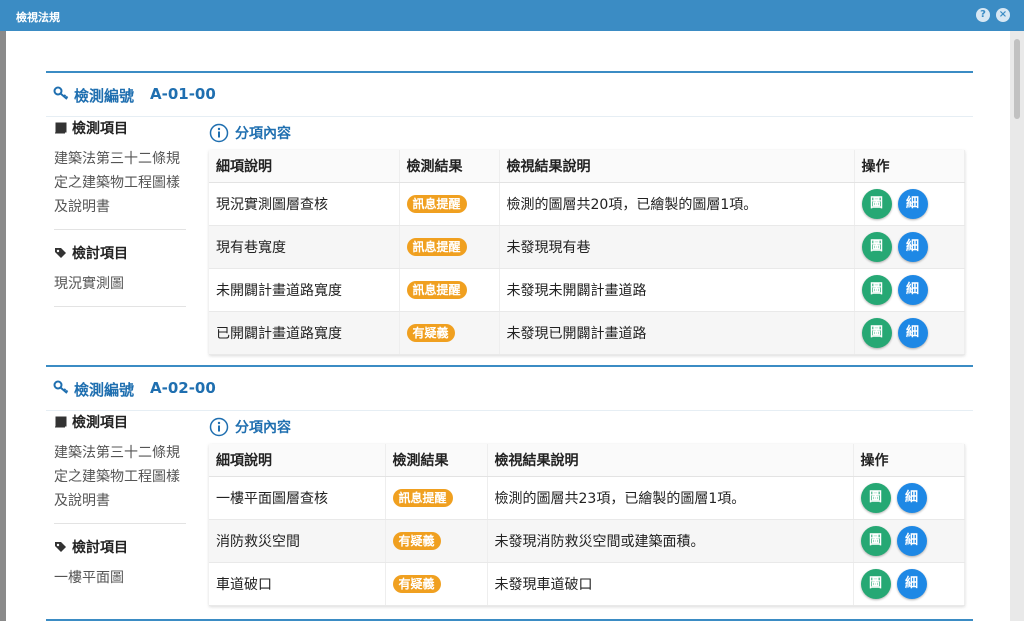 This screenshot has width=1024, height=621. What do you see at coordinates (183, 94) in the screenshot?
I see `code-value: A-01-00` at bounding box center [183, 94].